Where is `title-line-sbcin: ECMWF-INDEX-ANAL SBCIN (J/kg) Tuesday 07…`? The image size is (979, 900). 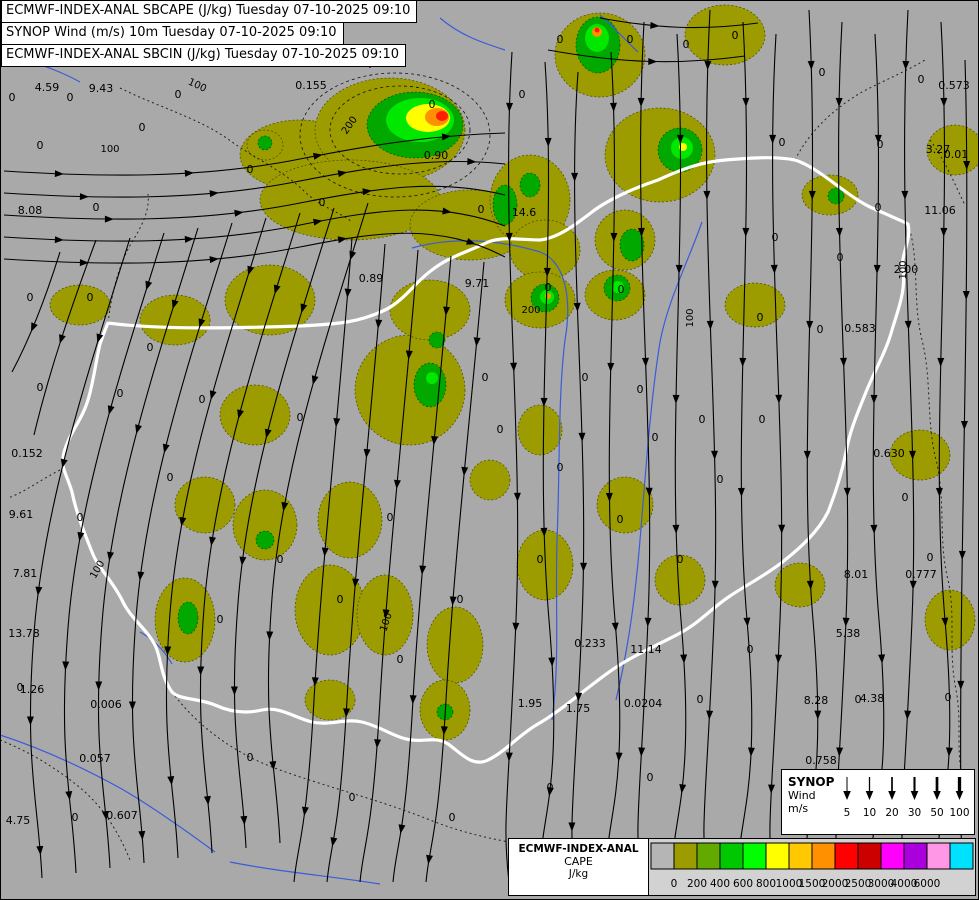 title-line-sbcin: ECMWF-INDEX-ANAL SBCIN (J/kg) Tuesday 07… is located at coordinates (204, 55).